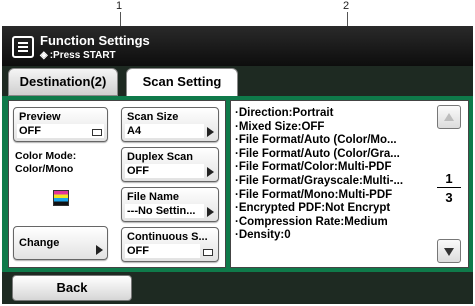 The height and width of the screenshot is (306, 475). I want to click on arrow-down-icon, so click(449, 252).